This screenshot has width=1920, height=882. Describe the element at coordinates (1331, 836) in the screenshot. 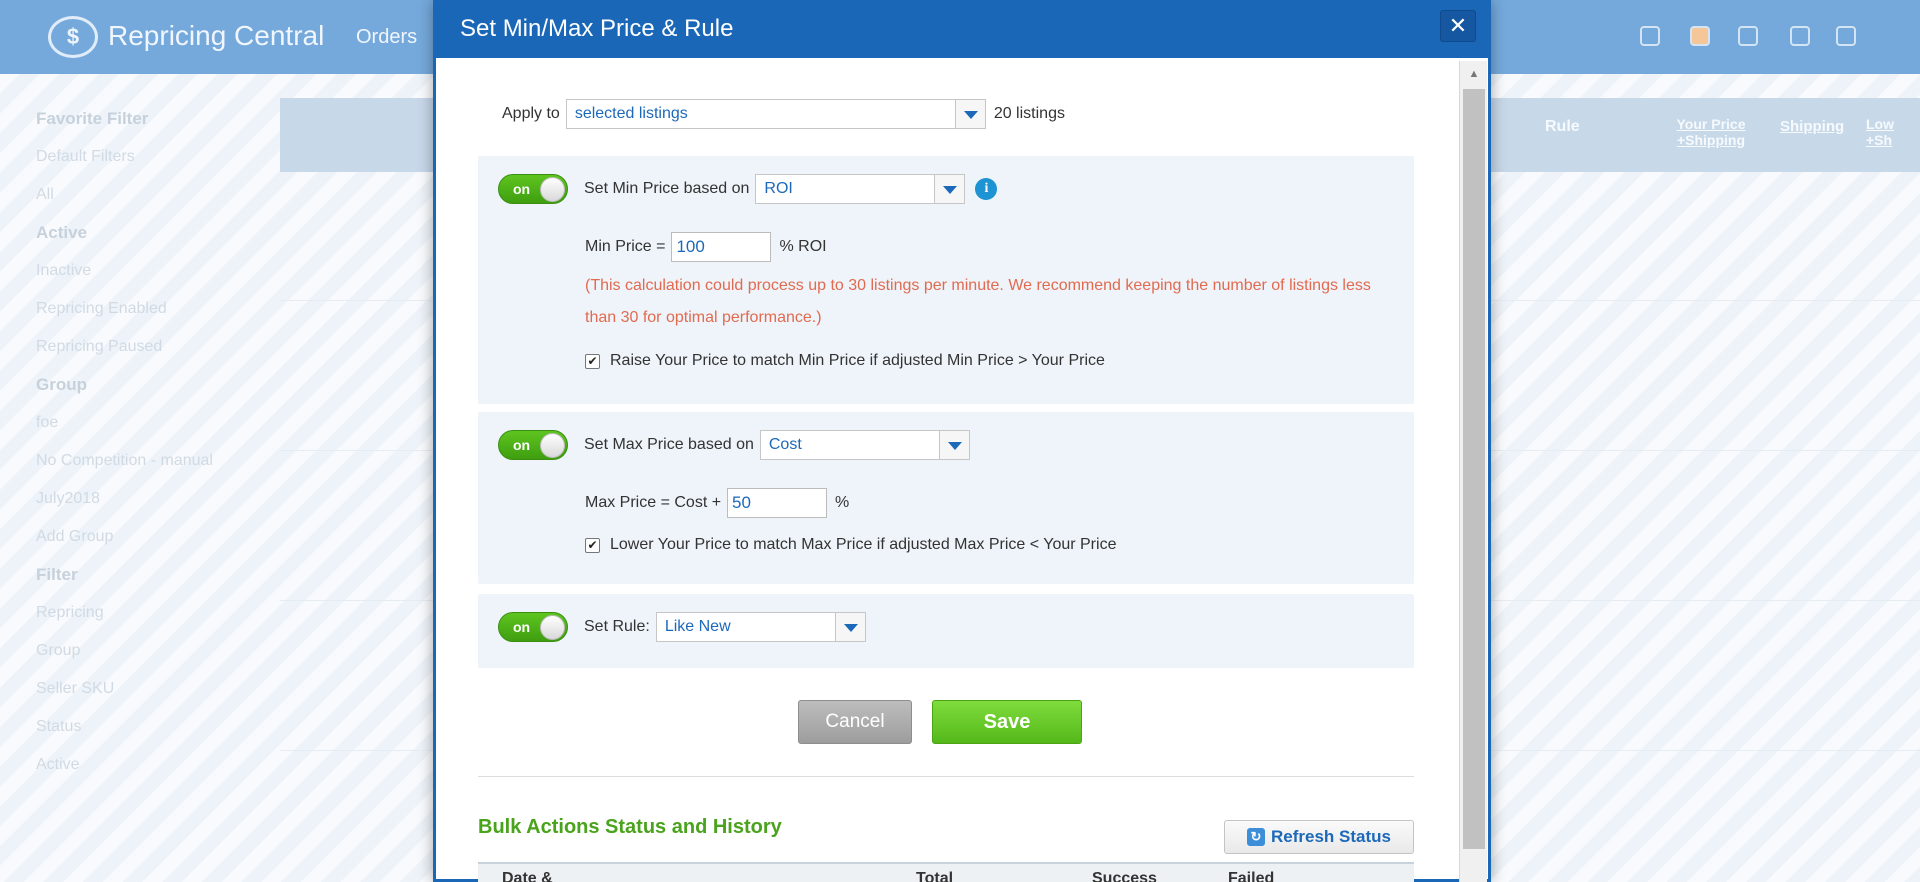

I see `refresh-status-label: Refresh Status` at that location.